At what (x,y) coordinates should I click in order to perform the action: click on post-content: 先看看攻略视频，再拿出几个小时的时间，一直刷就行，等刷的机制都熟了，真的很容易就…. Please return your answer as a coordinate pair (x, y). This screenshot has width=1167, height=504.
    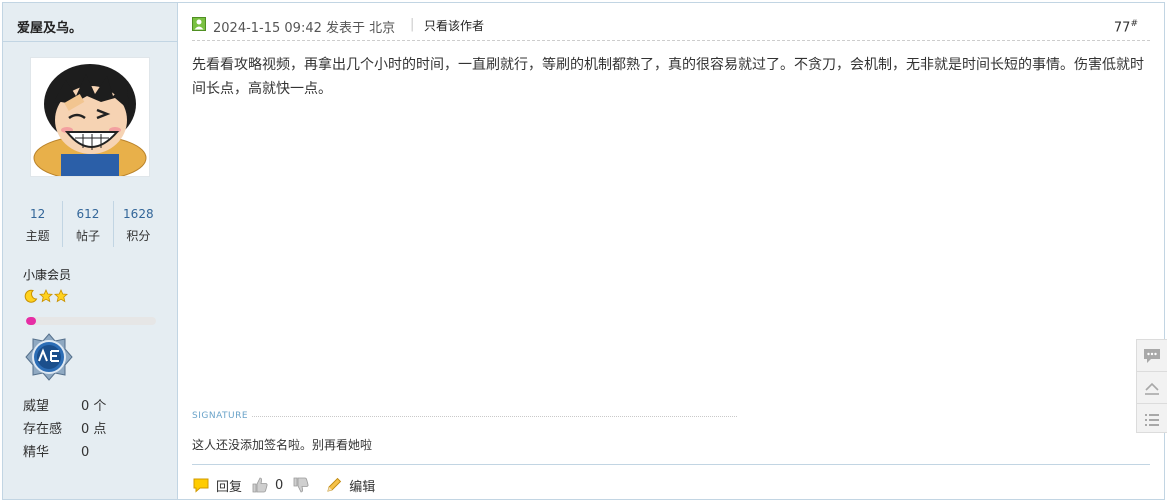
    Looking at the image, I should click on (668, 77).